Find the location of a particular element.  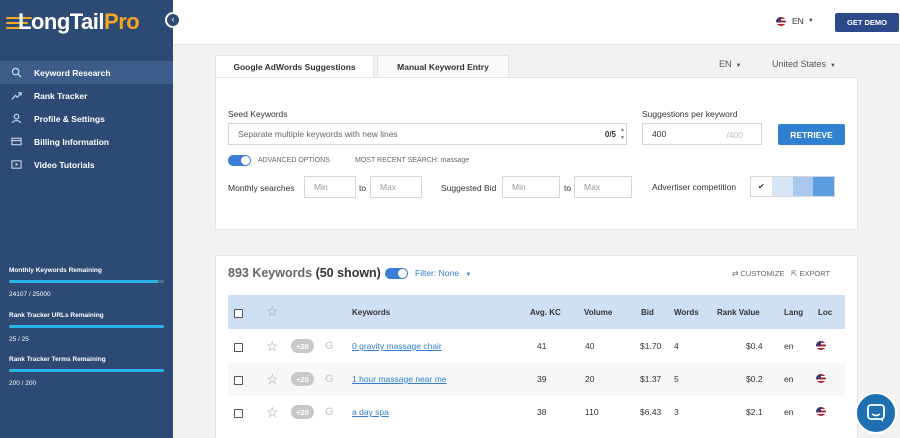

customize-icon: ⇄ is located at coordinates (735, 273).